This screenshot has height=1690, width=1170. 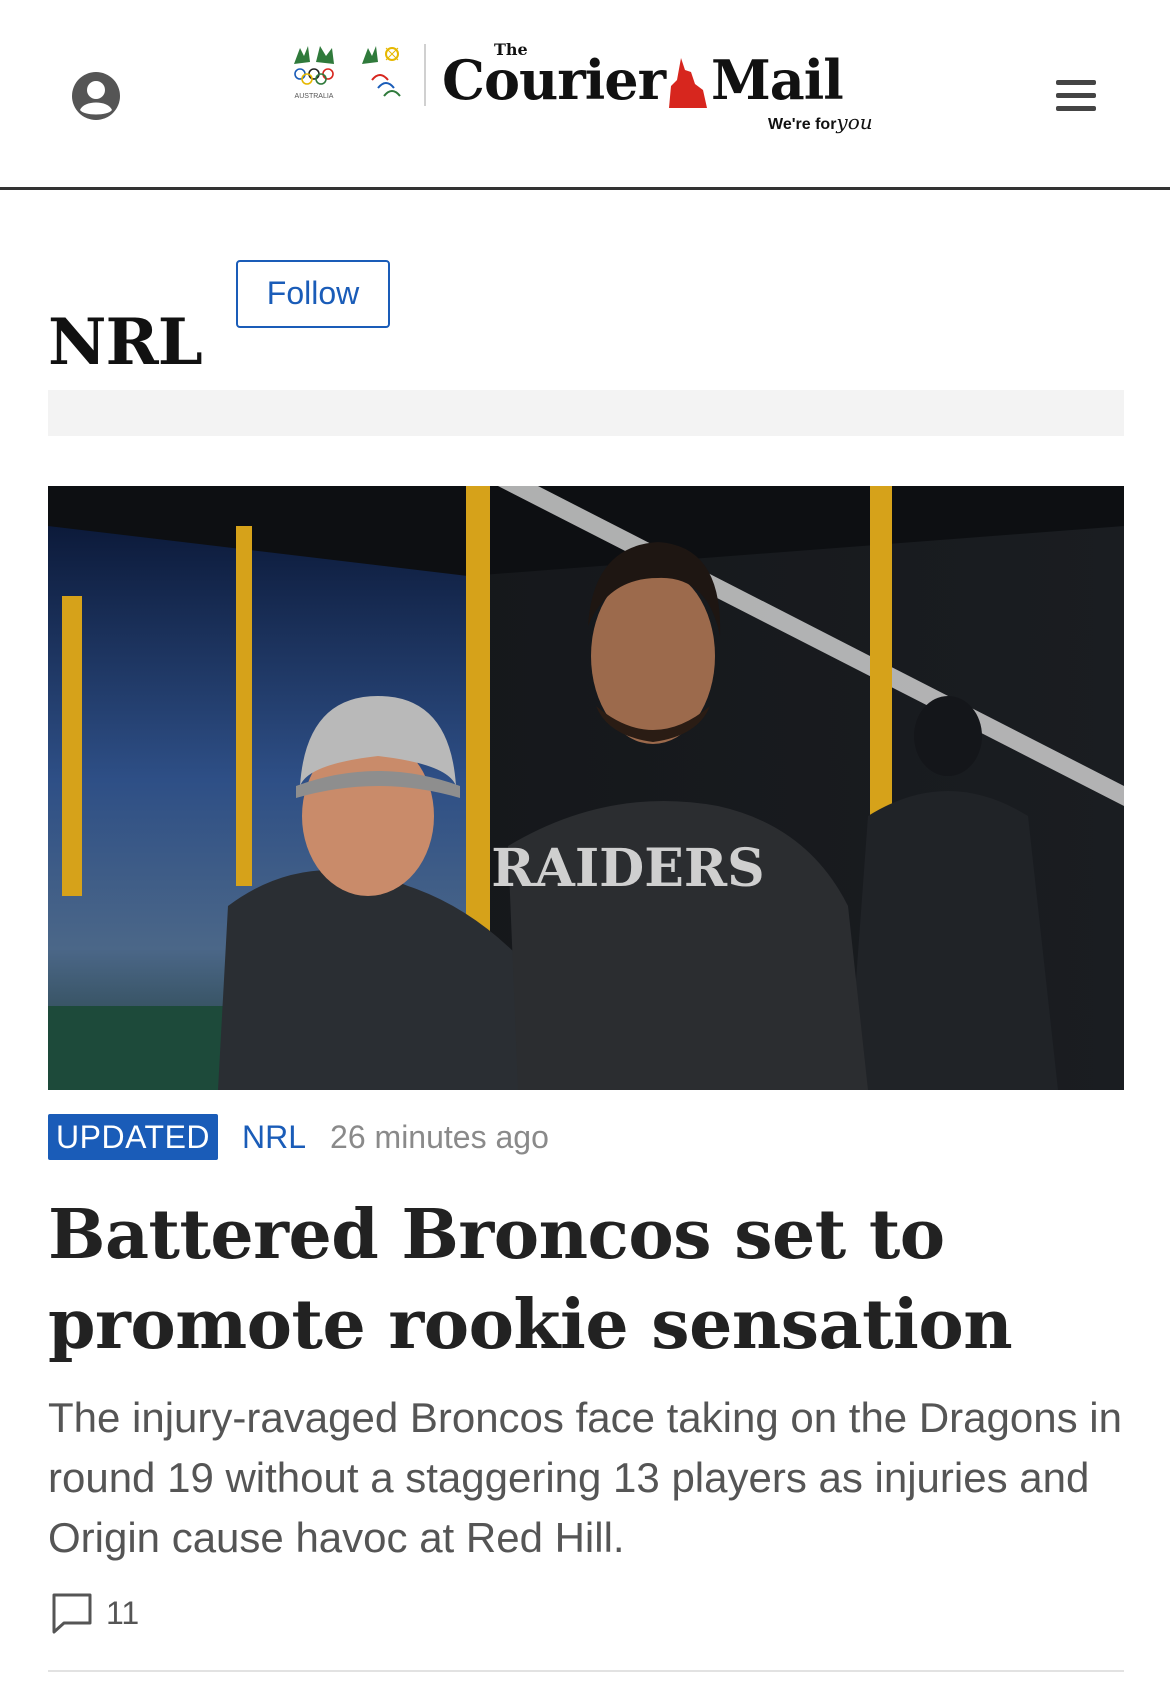 What do you see at coordinates (688, 83) in the screenshot?
I see `queensland-map-icon` at bounding box center [688, 83].